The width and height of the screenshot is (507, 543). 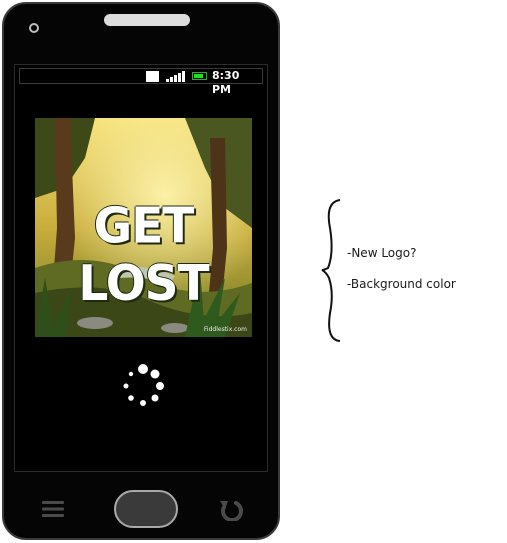 What do you see at coordinates (34, 28) in the screenshot?
I see `camera-icon` at bounding box center [34, 28].